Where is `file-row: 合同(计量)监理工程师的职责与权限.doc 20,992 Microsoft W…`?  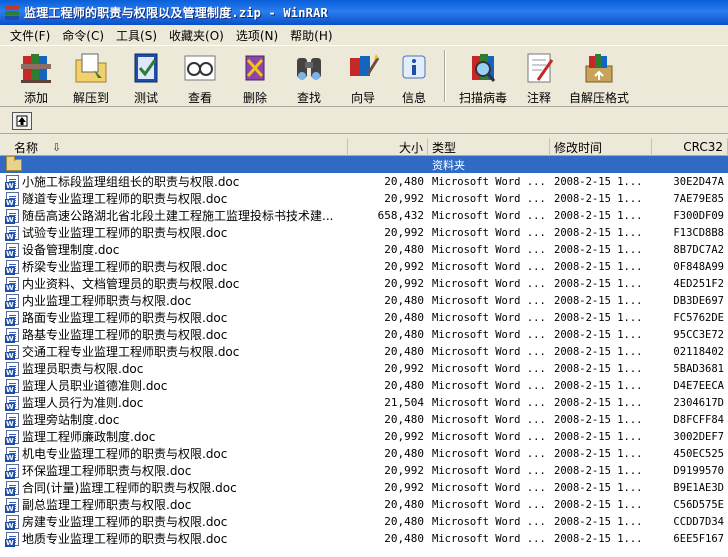 file-row: 合同(计量)监理工程师的职责与权限.doc 20,992 Microsoft W… is located at coordinates (364, 487).